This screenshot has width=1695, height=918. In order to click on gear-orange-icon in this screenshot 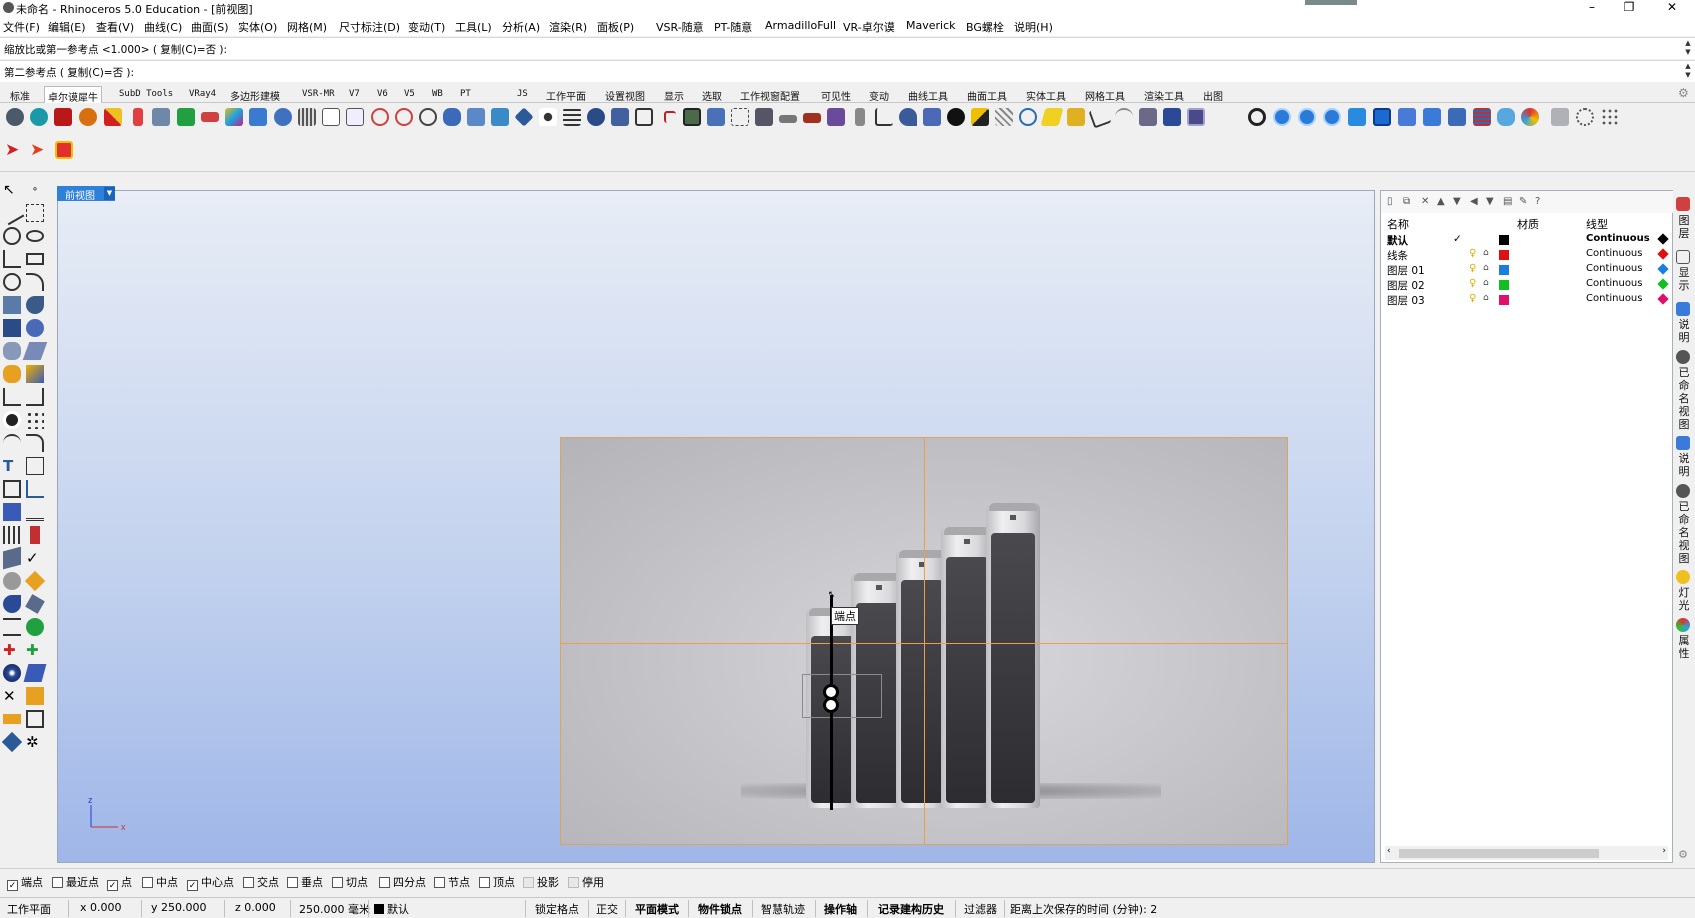, I will do `click(12, 374)`.